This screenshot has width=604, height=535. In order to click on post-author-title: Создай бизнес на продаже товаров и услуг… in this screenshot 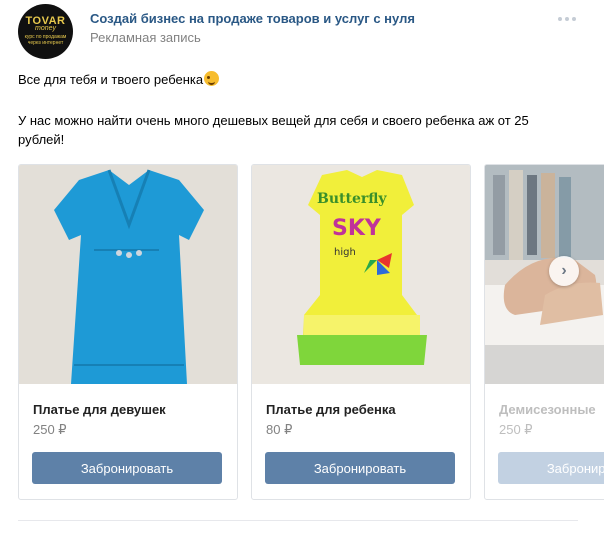, I will do `click(252, 18)`.